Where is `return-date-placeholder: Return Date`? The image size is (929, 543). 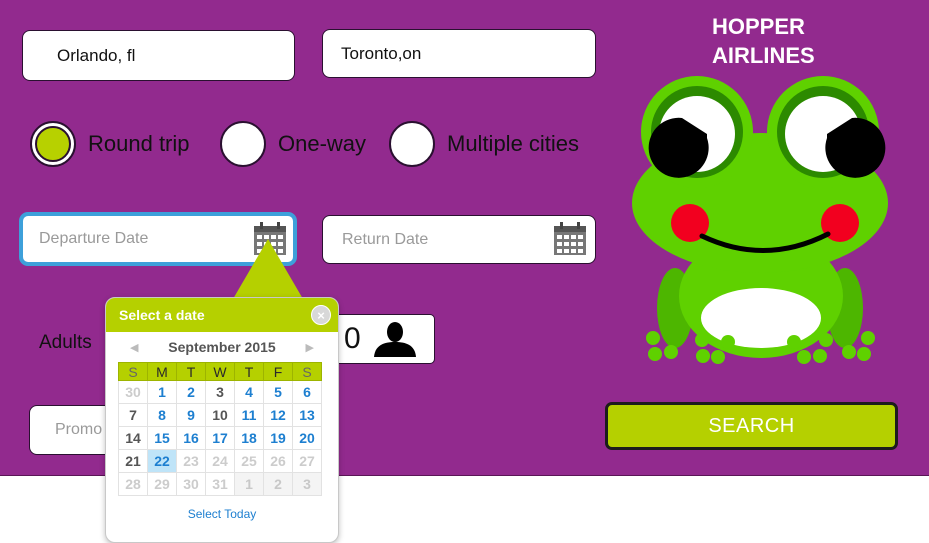
return-date-placeholder: Return Date is located at coordinates (385, 239).